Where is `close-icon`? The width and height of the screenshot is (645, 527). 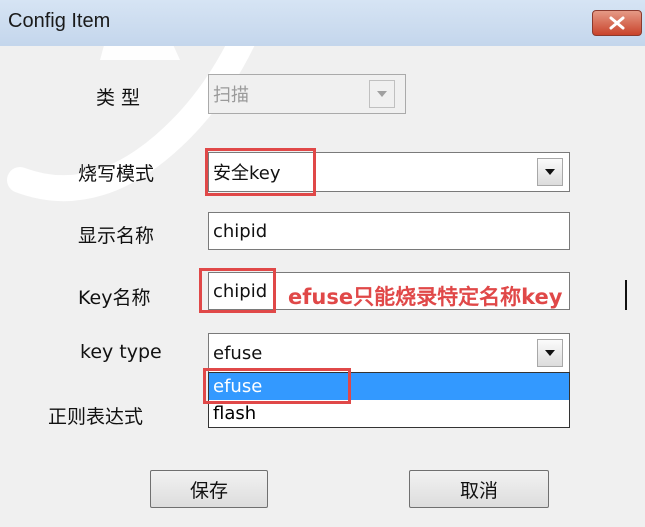 close-icon is located at coordinates (617, 23).